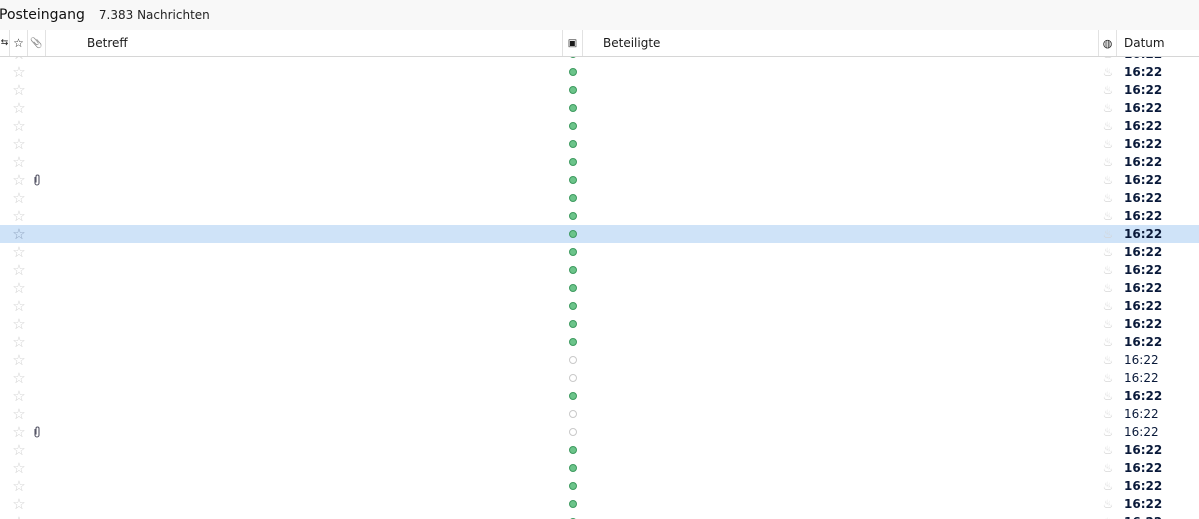  I want to click on attachment-column-icon: 📎, so click(37, 43).